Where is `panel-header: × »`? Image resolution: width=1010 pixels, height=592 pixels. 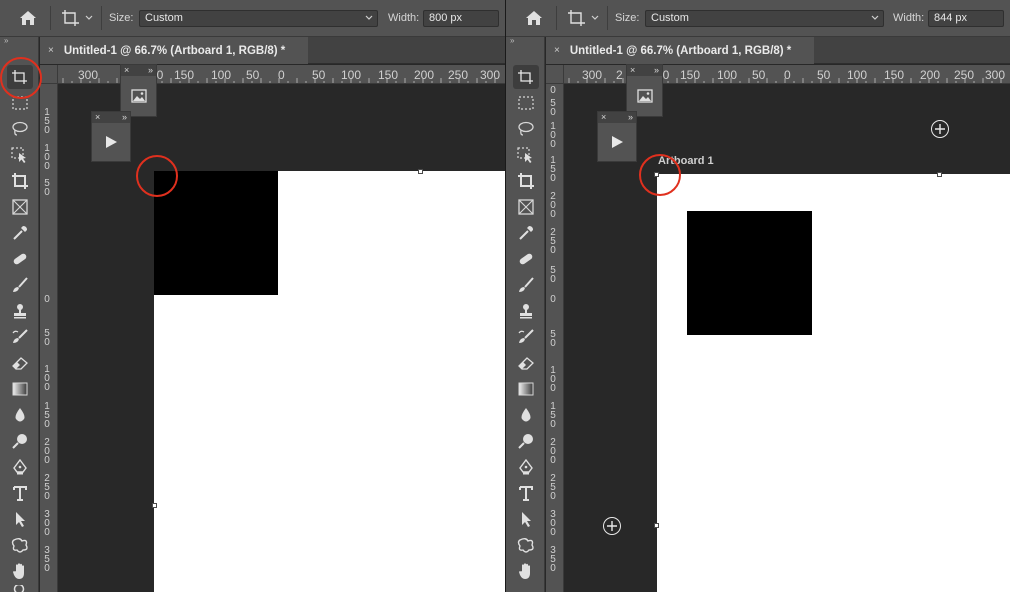
panel-header: × » is located at coordinates (111, 117).